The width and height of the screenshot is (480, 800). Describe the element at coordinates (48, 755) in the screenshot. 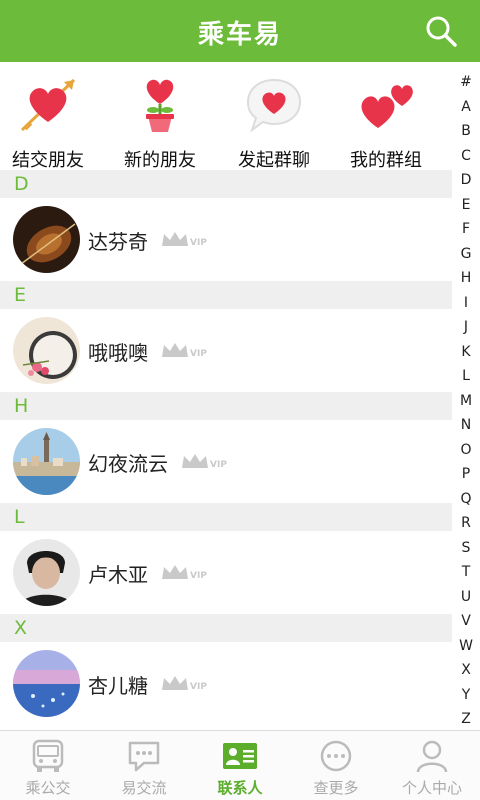

I see `bus-icon` at that location.